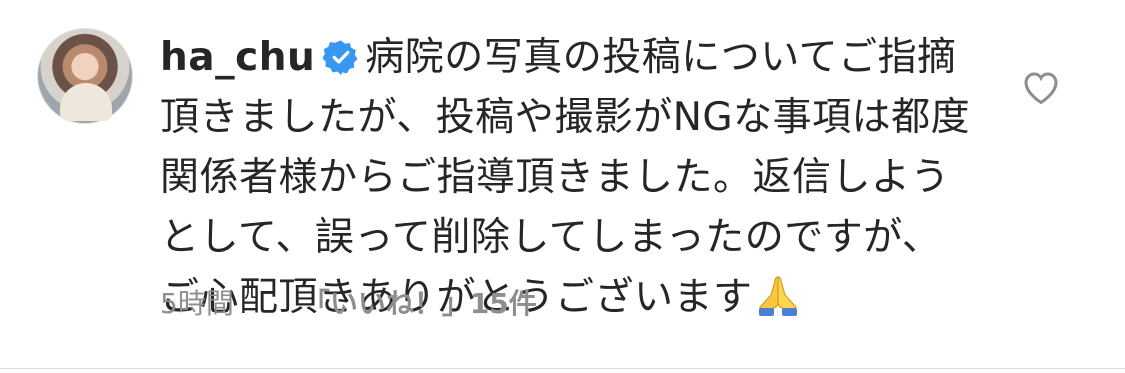 The image size is (1125, 373). What do you see at coordinates (419, 302) in the screenshot?
I see `likes-count-button: 「いいね！」15件` at bounding box center [419, 302].